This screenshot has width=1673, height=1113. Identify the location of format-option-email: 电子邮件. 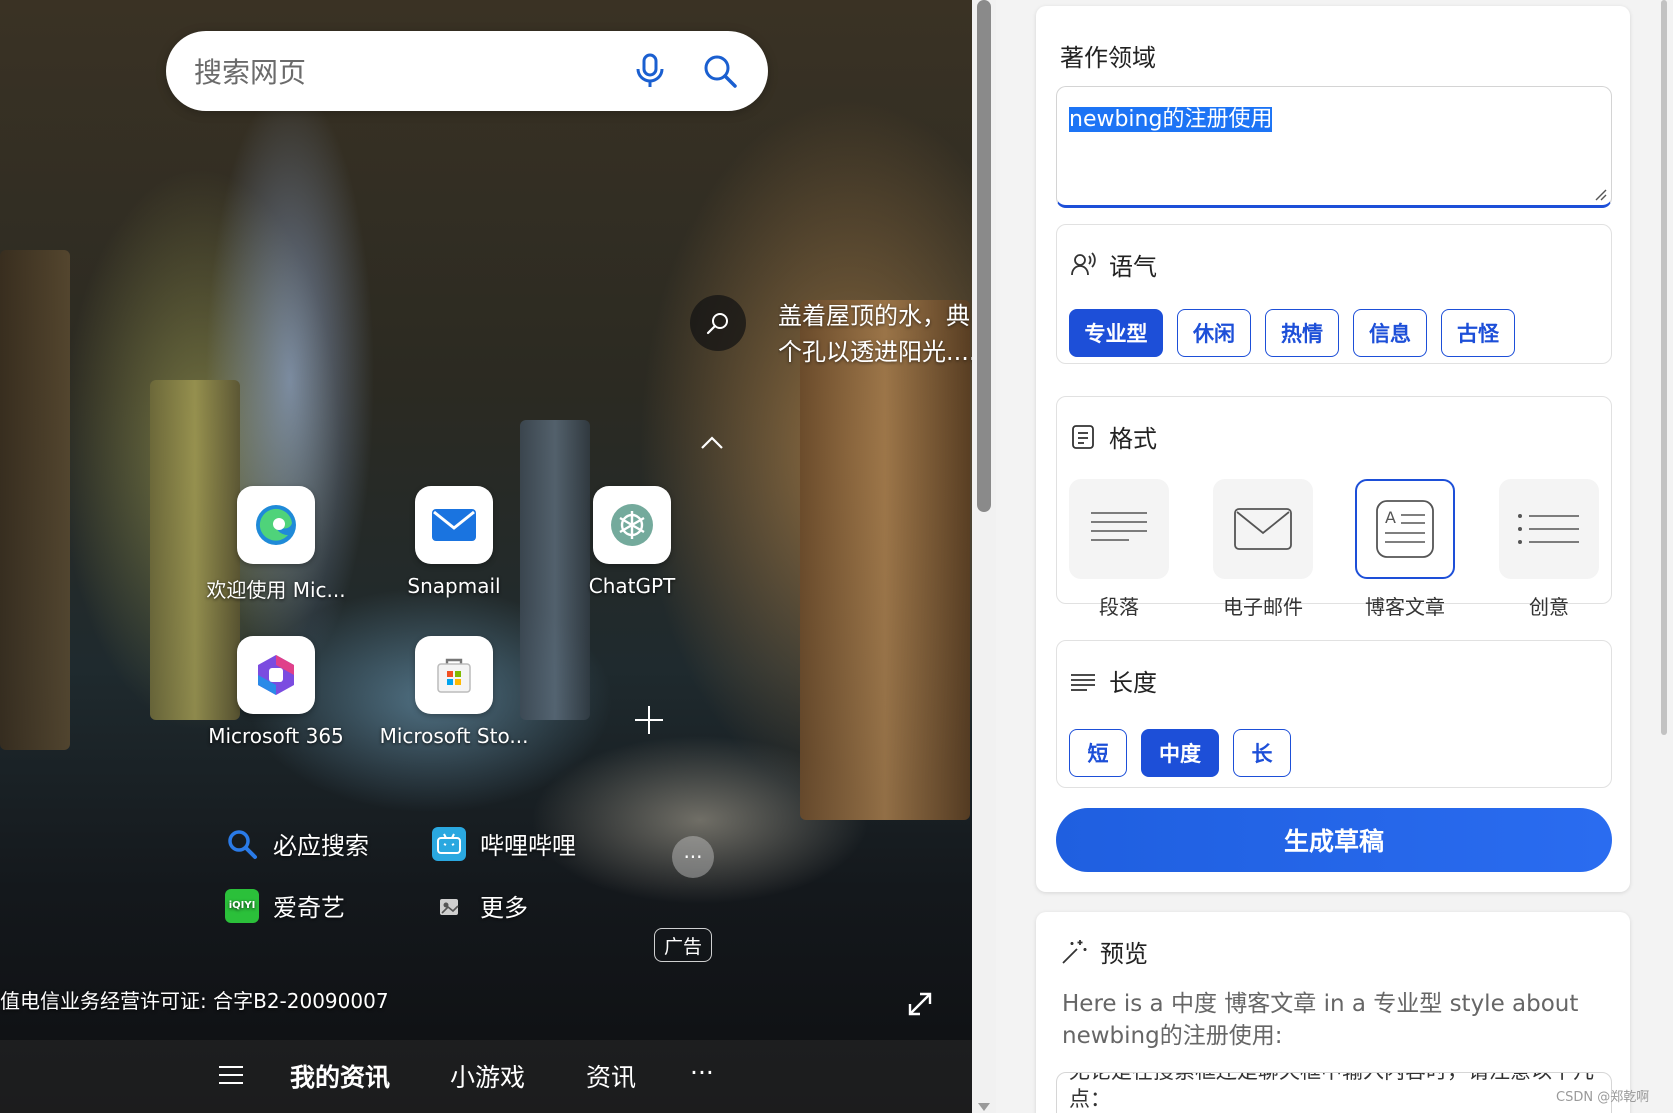
(1263, 549).